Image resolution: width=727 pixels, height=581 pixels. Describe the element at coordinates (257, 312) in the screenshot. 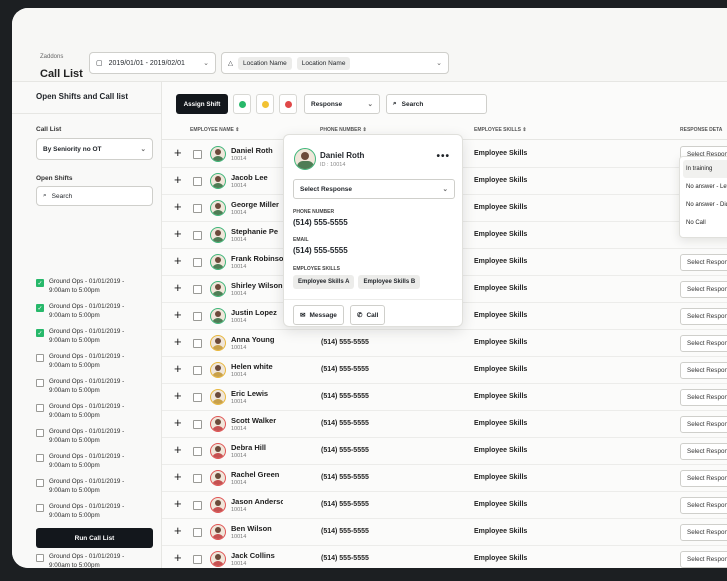

I see `employee-name: Justin Lopez` at that location.